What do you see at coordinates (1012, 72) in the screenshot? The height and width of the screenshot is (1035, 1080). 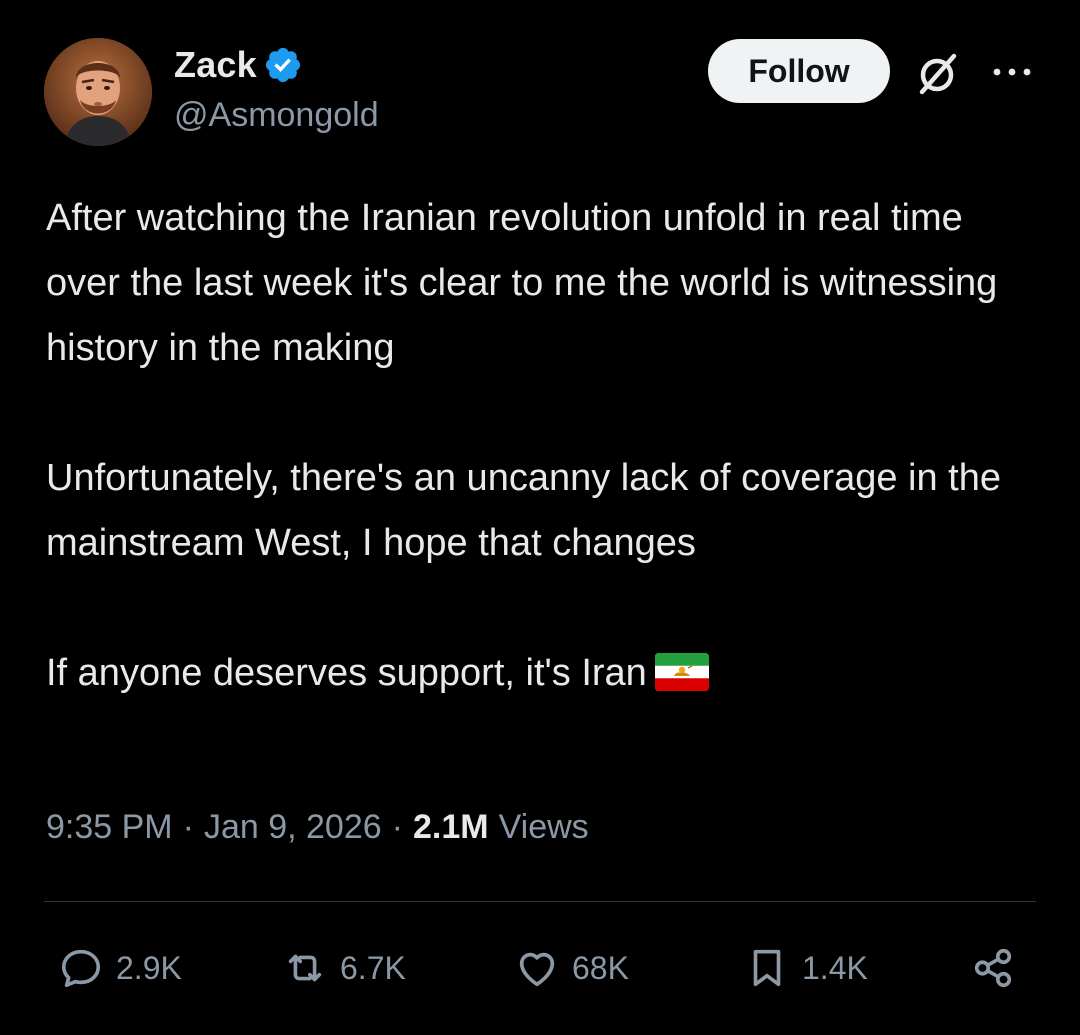 I see `more-options-icon` at bounding box center [1012, 72].